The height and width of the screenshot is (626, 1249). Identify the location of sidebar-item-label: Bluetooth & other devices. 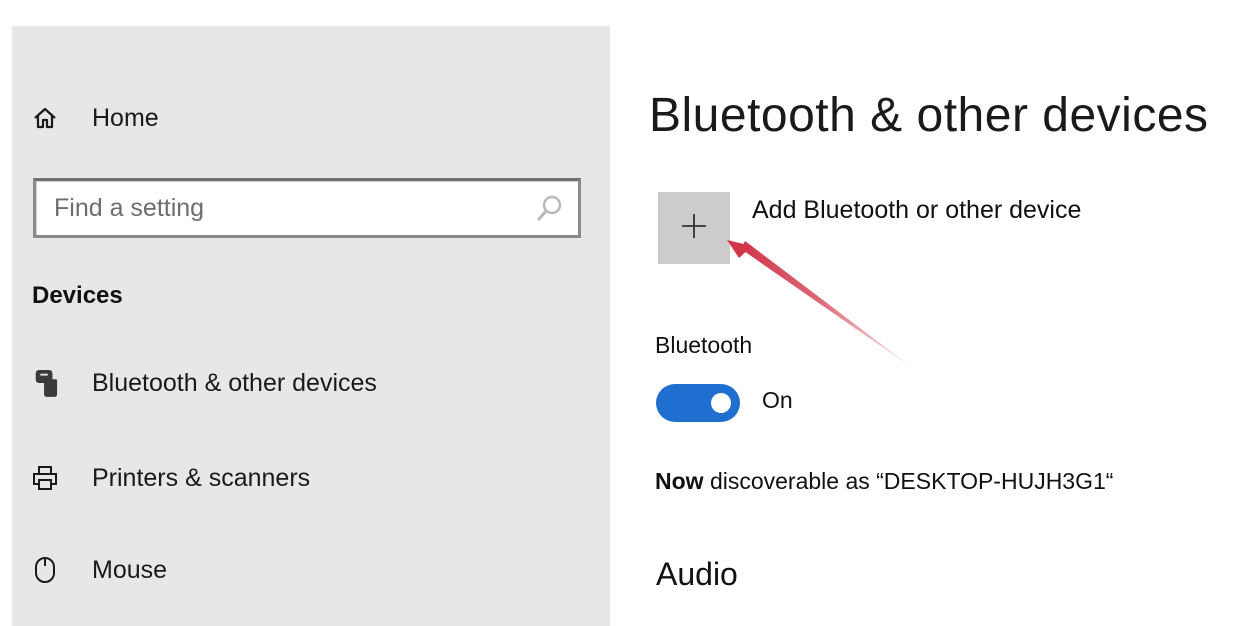
(234, 382).